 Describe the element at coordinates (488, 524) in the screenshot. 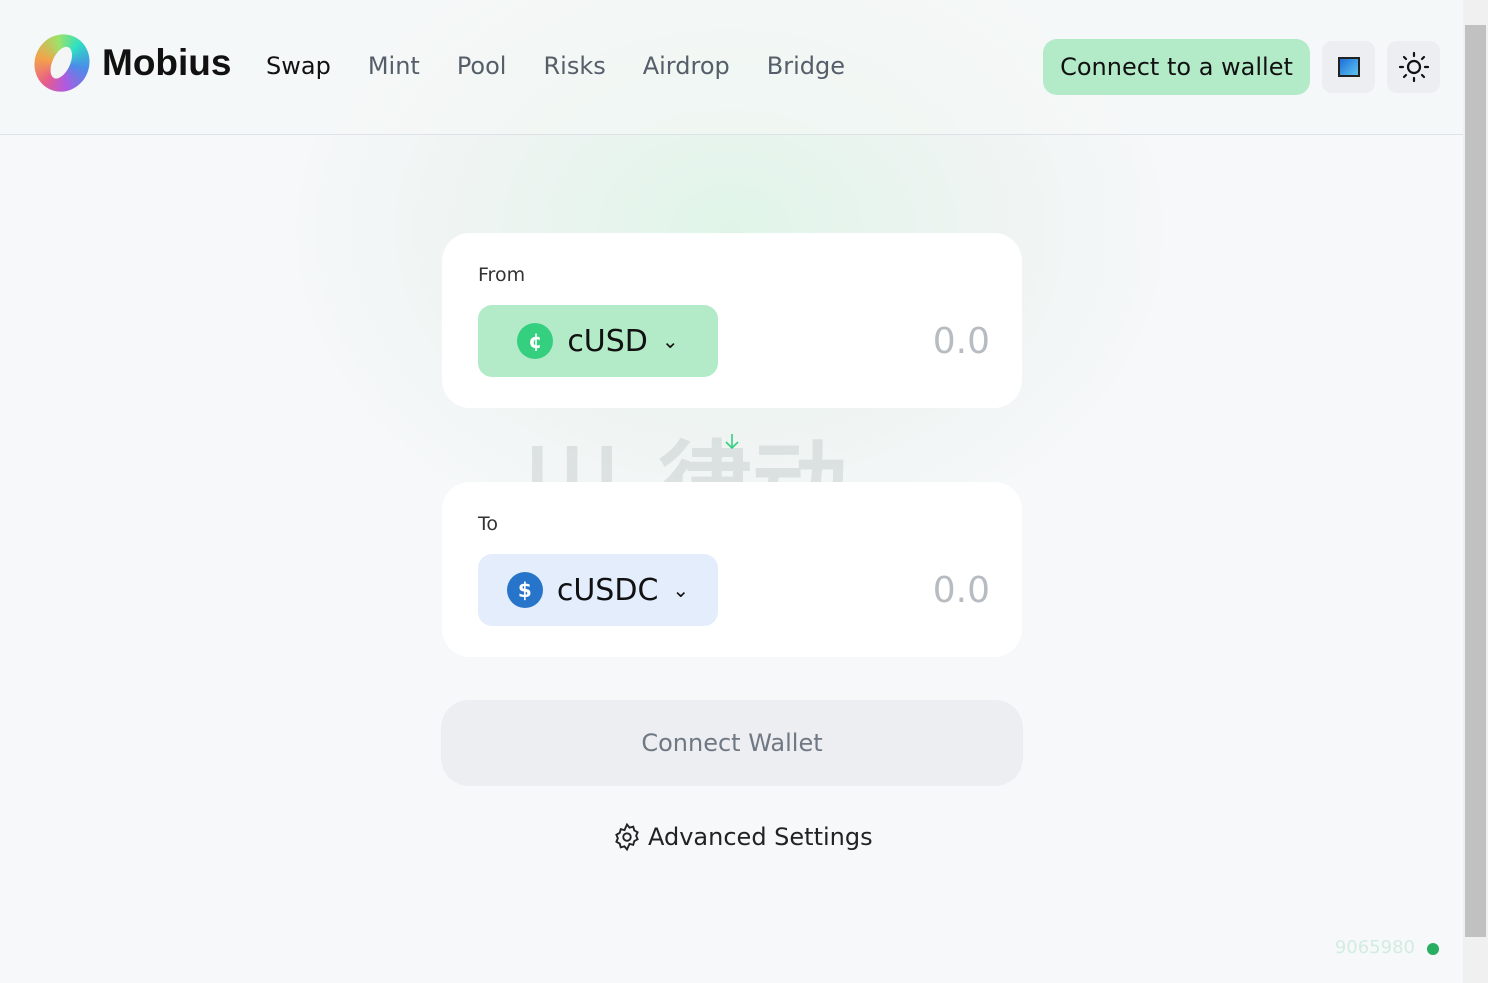

I see `to-label: To` at that location.